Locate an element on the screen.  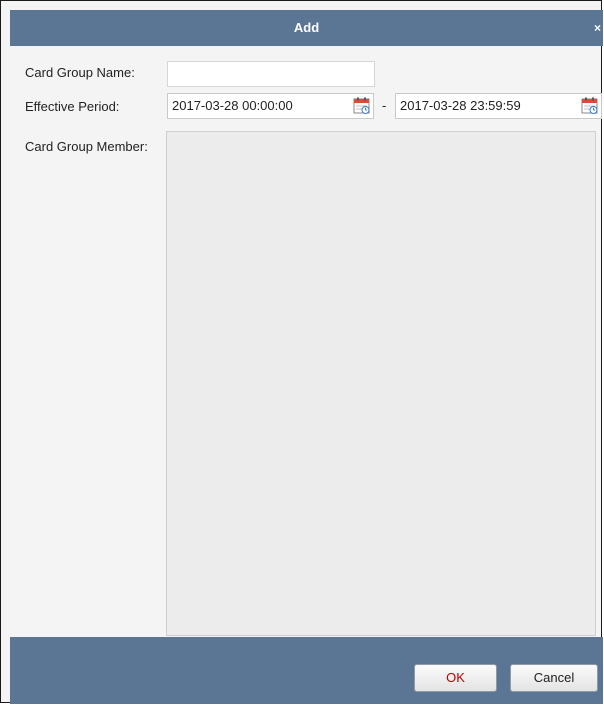
effective-period-label: Effective Period: is located at coordinates (72, 106).